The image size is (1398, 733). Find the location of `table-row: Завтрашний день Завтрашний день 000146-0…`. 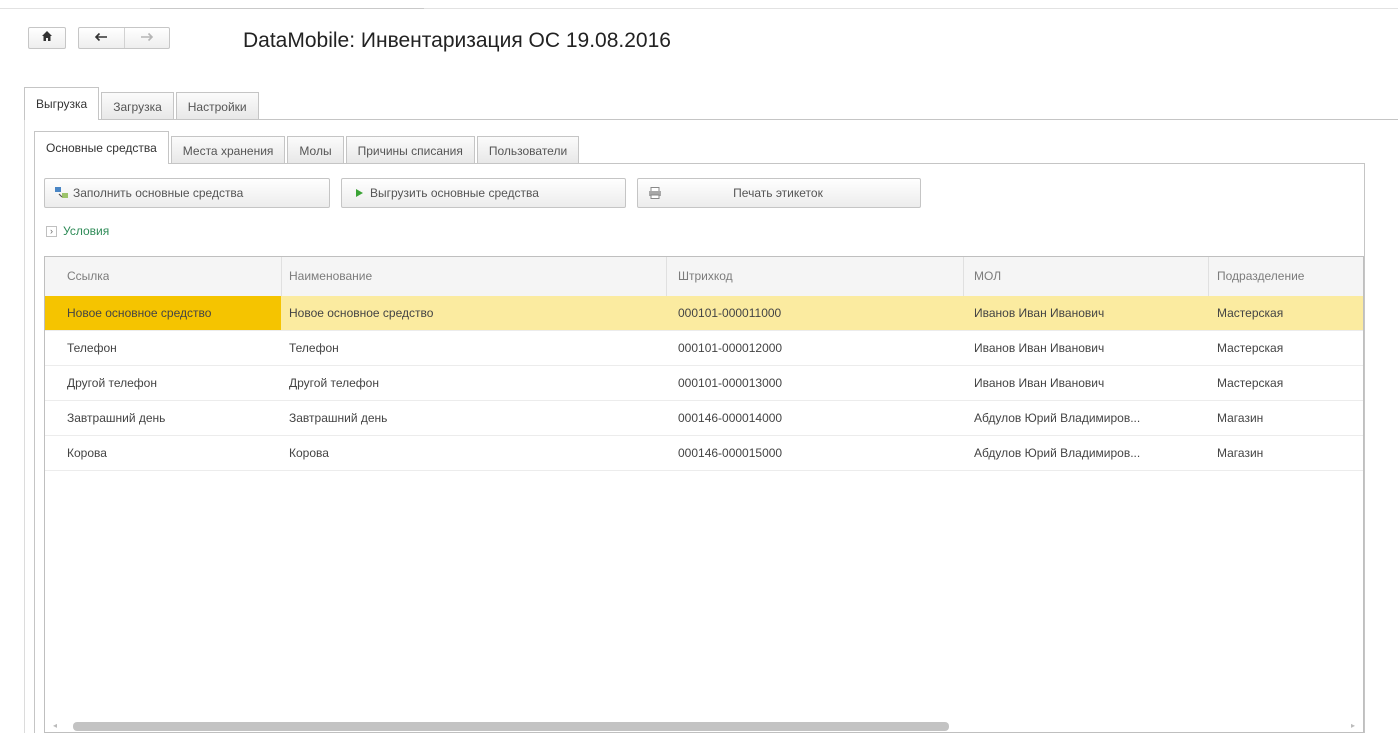

table-row: Завтрашний день Завтрашний день 000146-0… is located at coordinates (704, 418).